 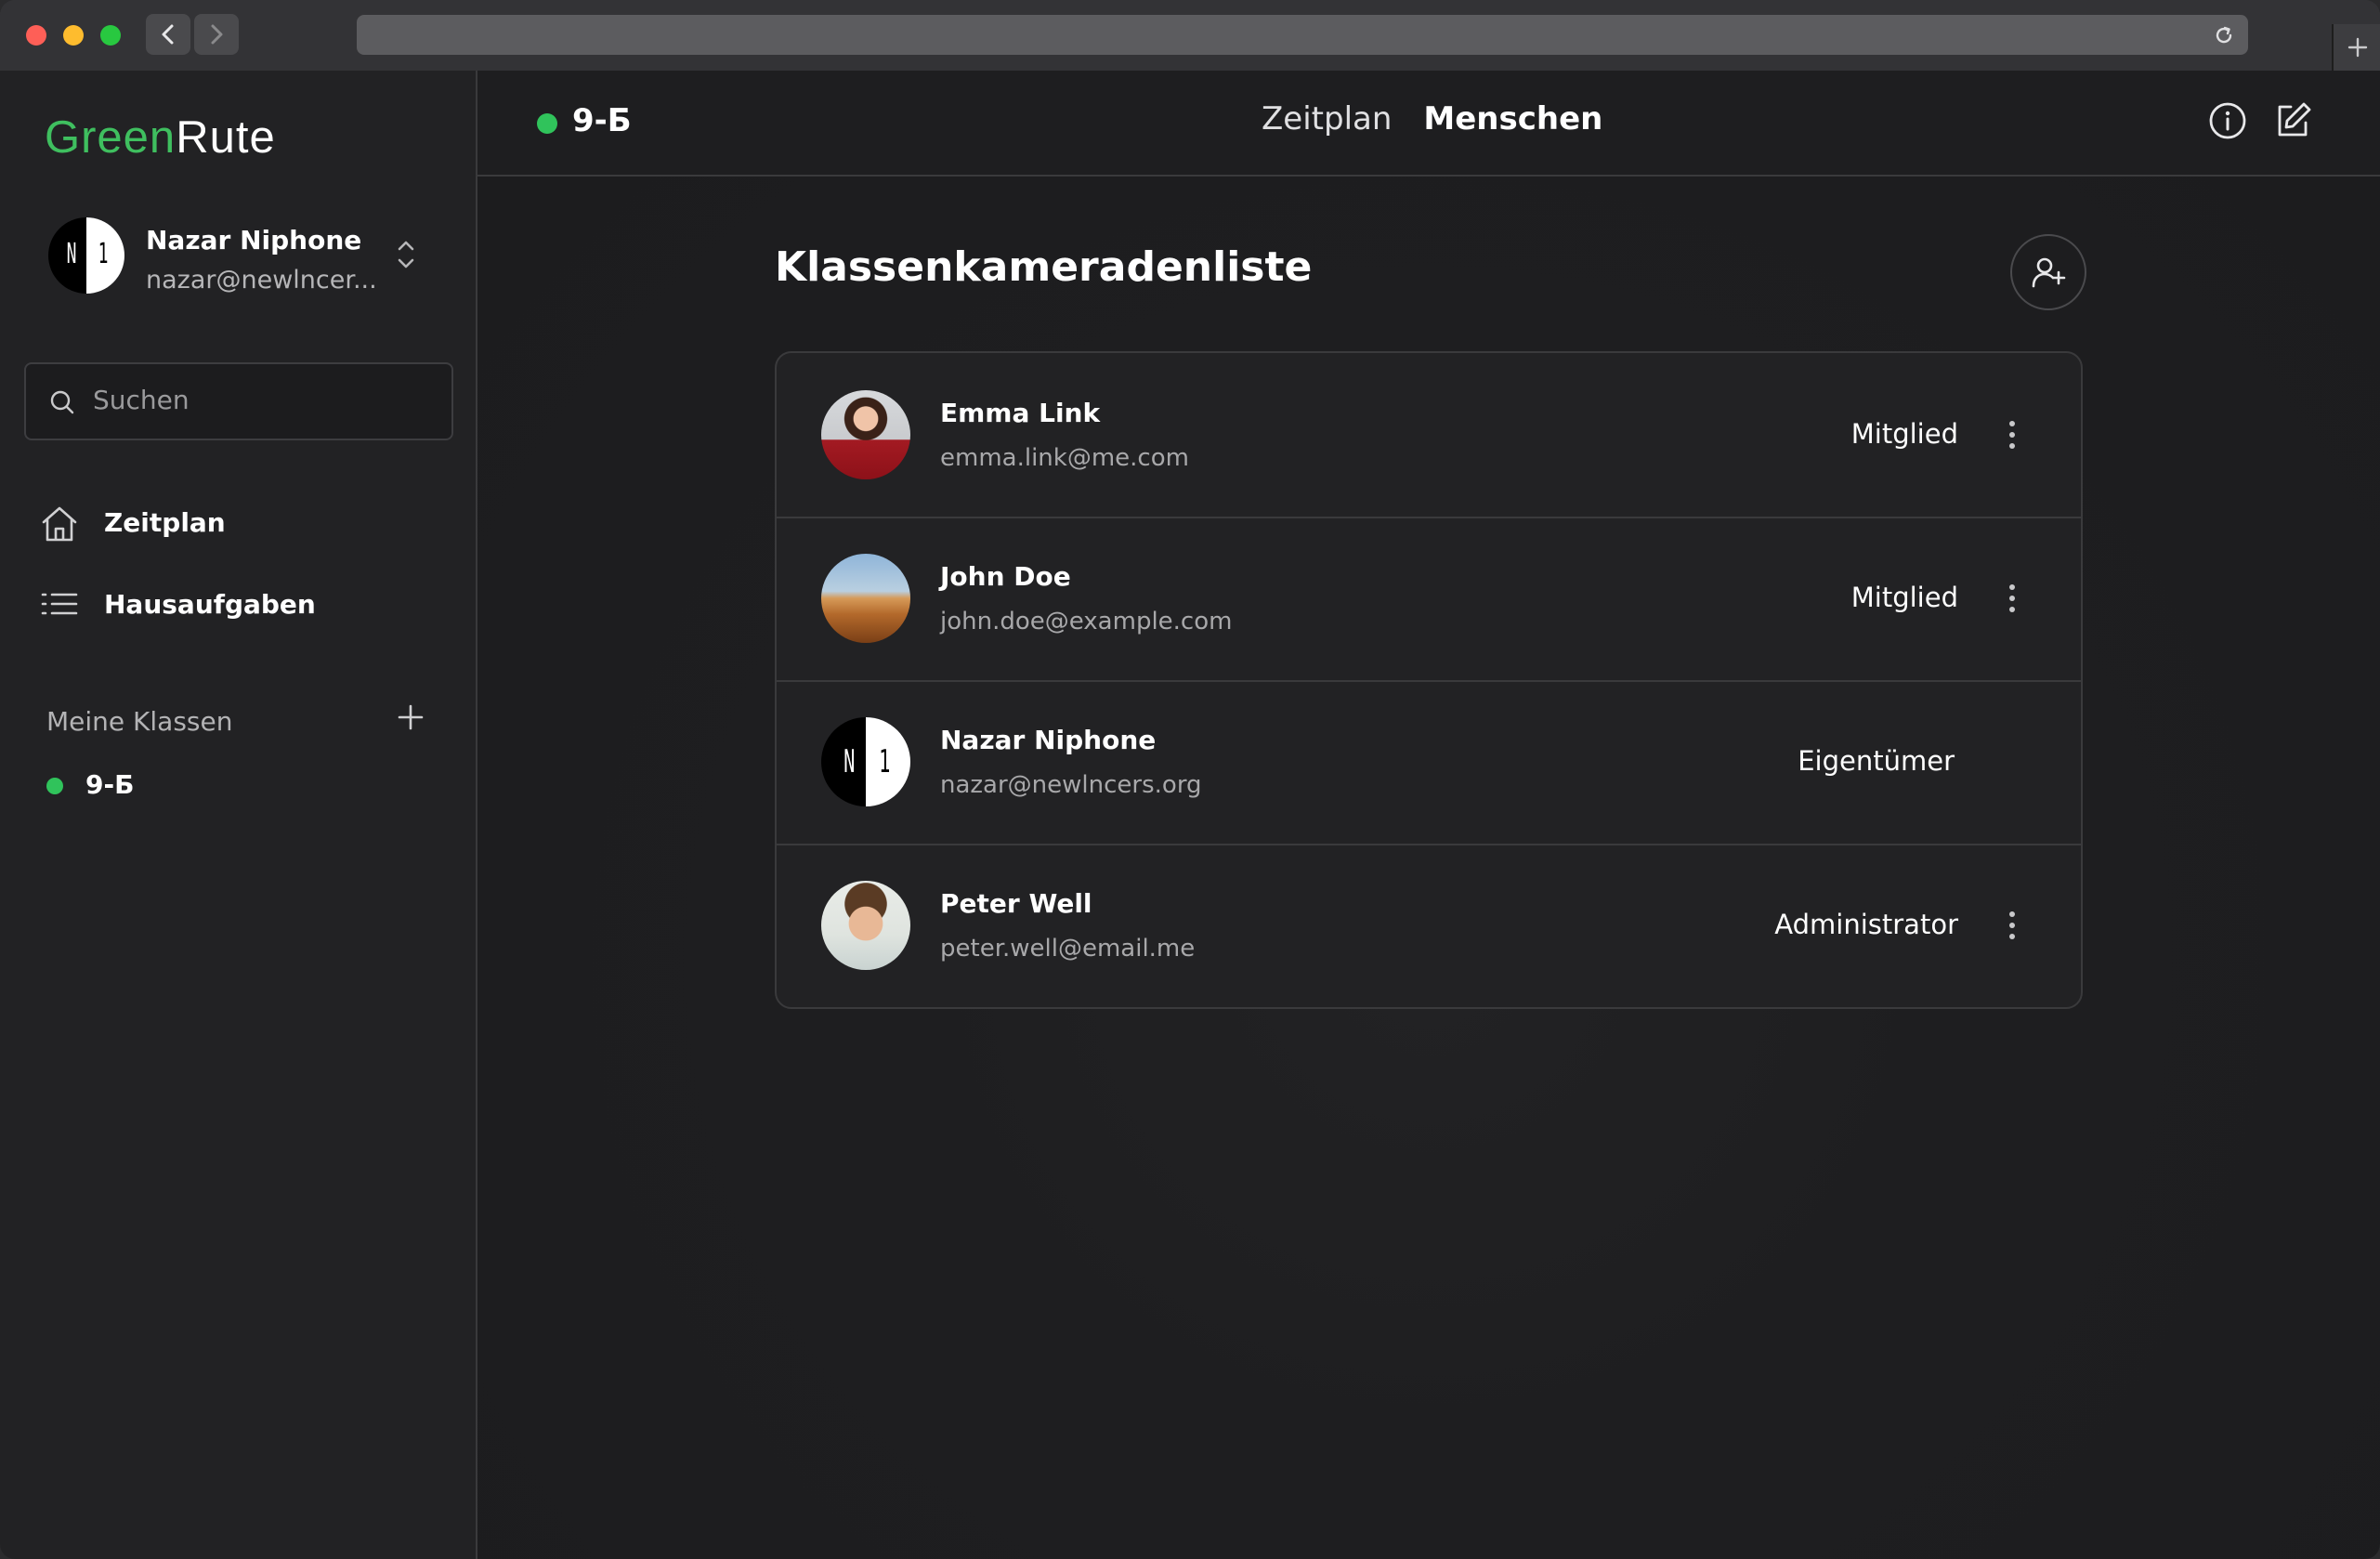 I want to click on sidebar-item-label: Hausaufgaben, so click(x=210, y=604).